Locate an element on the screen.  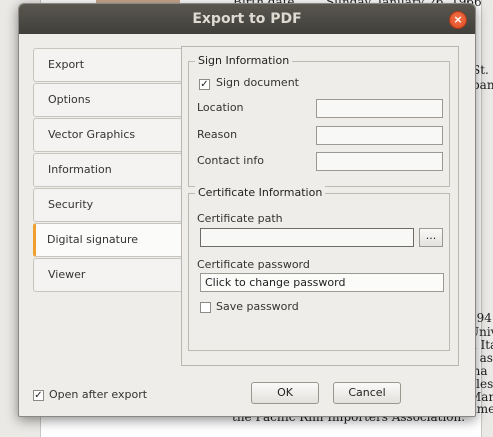
certificate-information-title: Certificate Information is located at coordinates (260, 192).